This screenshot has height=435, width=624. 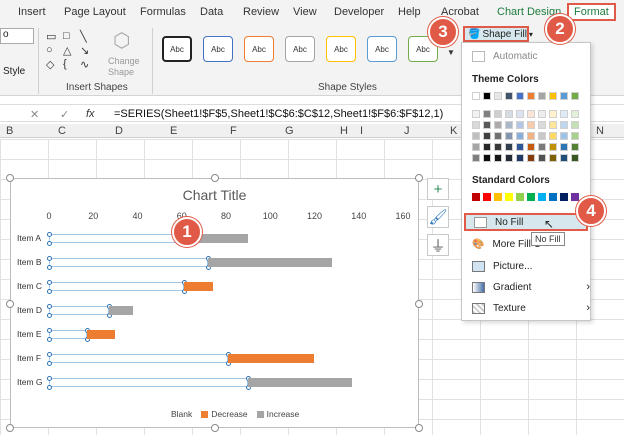 What do you see at coordinates (359, 12) in the screenshot?
I see `tab-developer: Developer` at bounding box center [359, 12].